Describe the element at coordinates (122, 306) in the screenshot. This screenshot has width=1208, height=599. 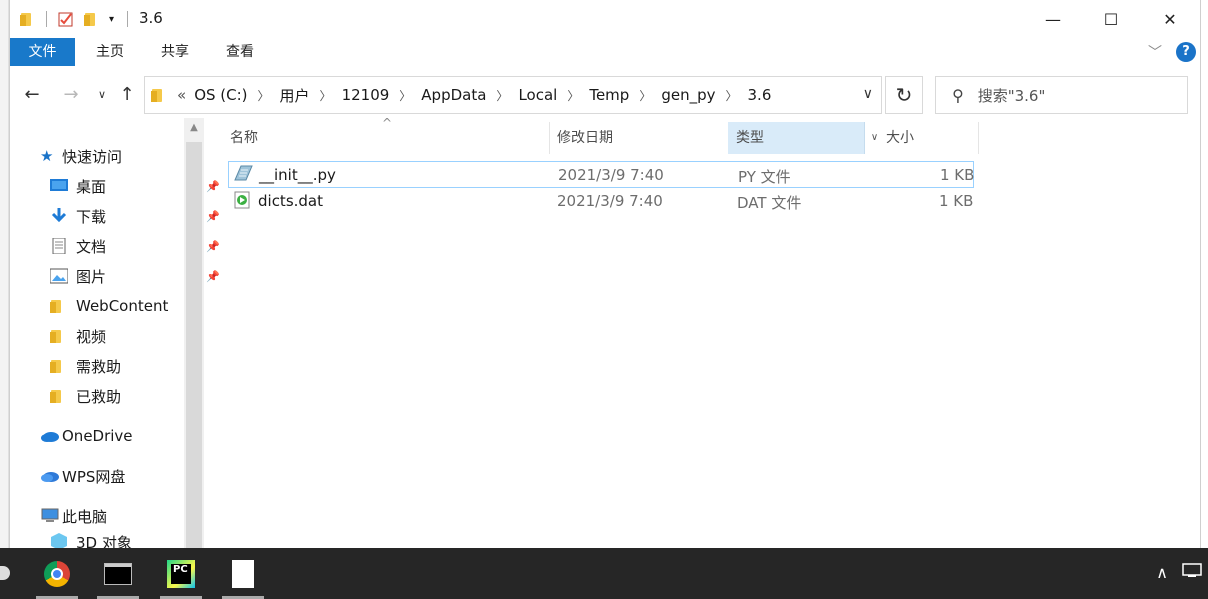
I see `sidebar-item-label: WebContent` at that location.